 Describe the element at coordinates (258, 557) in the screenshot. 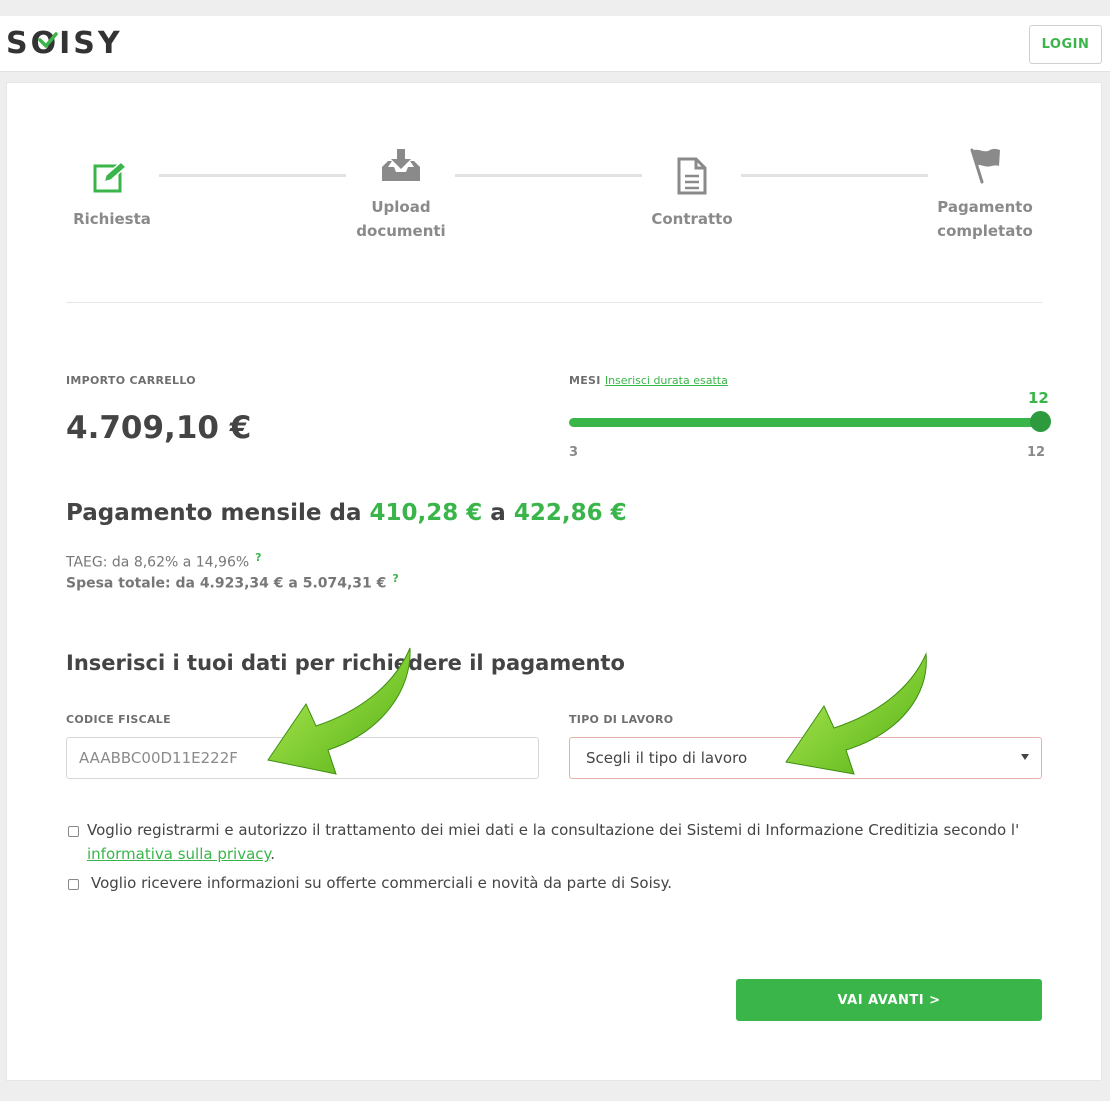

I see `taeg-help-icon: ?` at that location.